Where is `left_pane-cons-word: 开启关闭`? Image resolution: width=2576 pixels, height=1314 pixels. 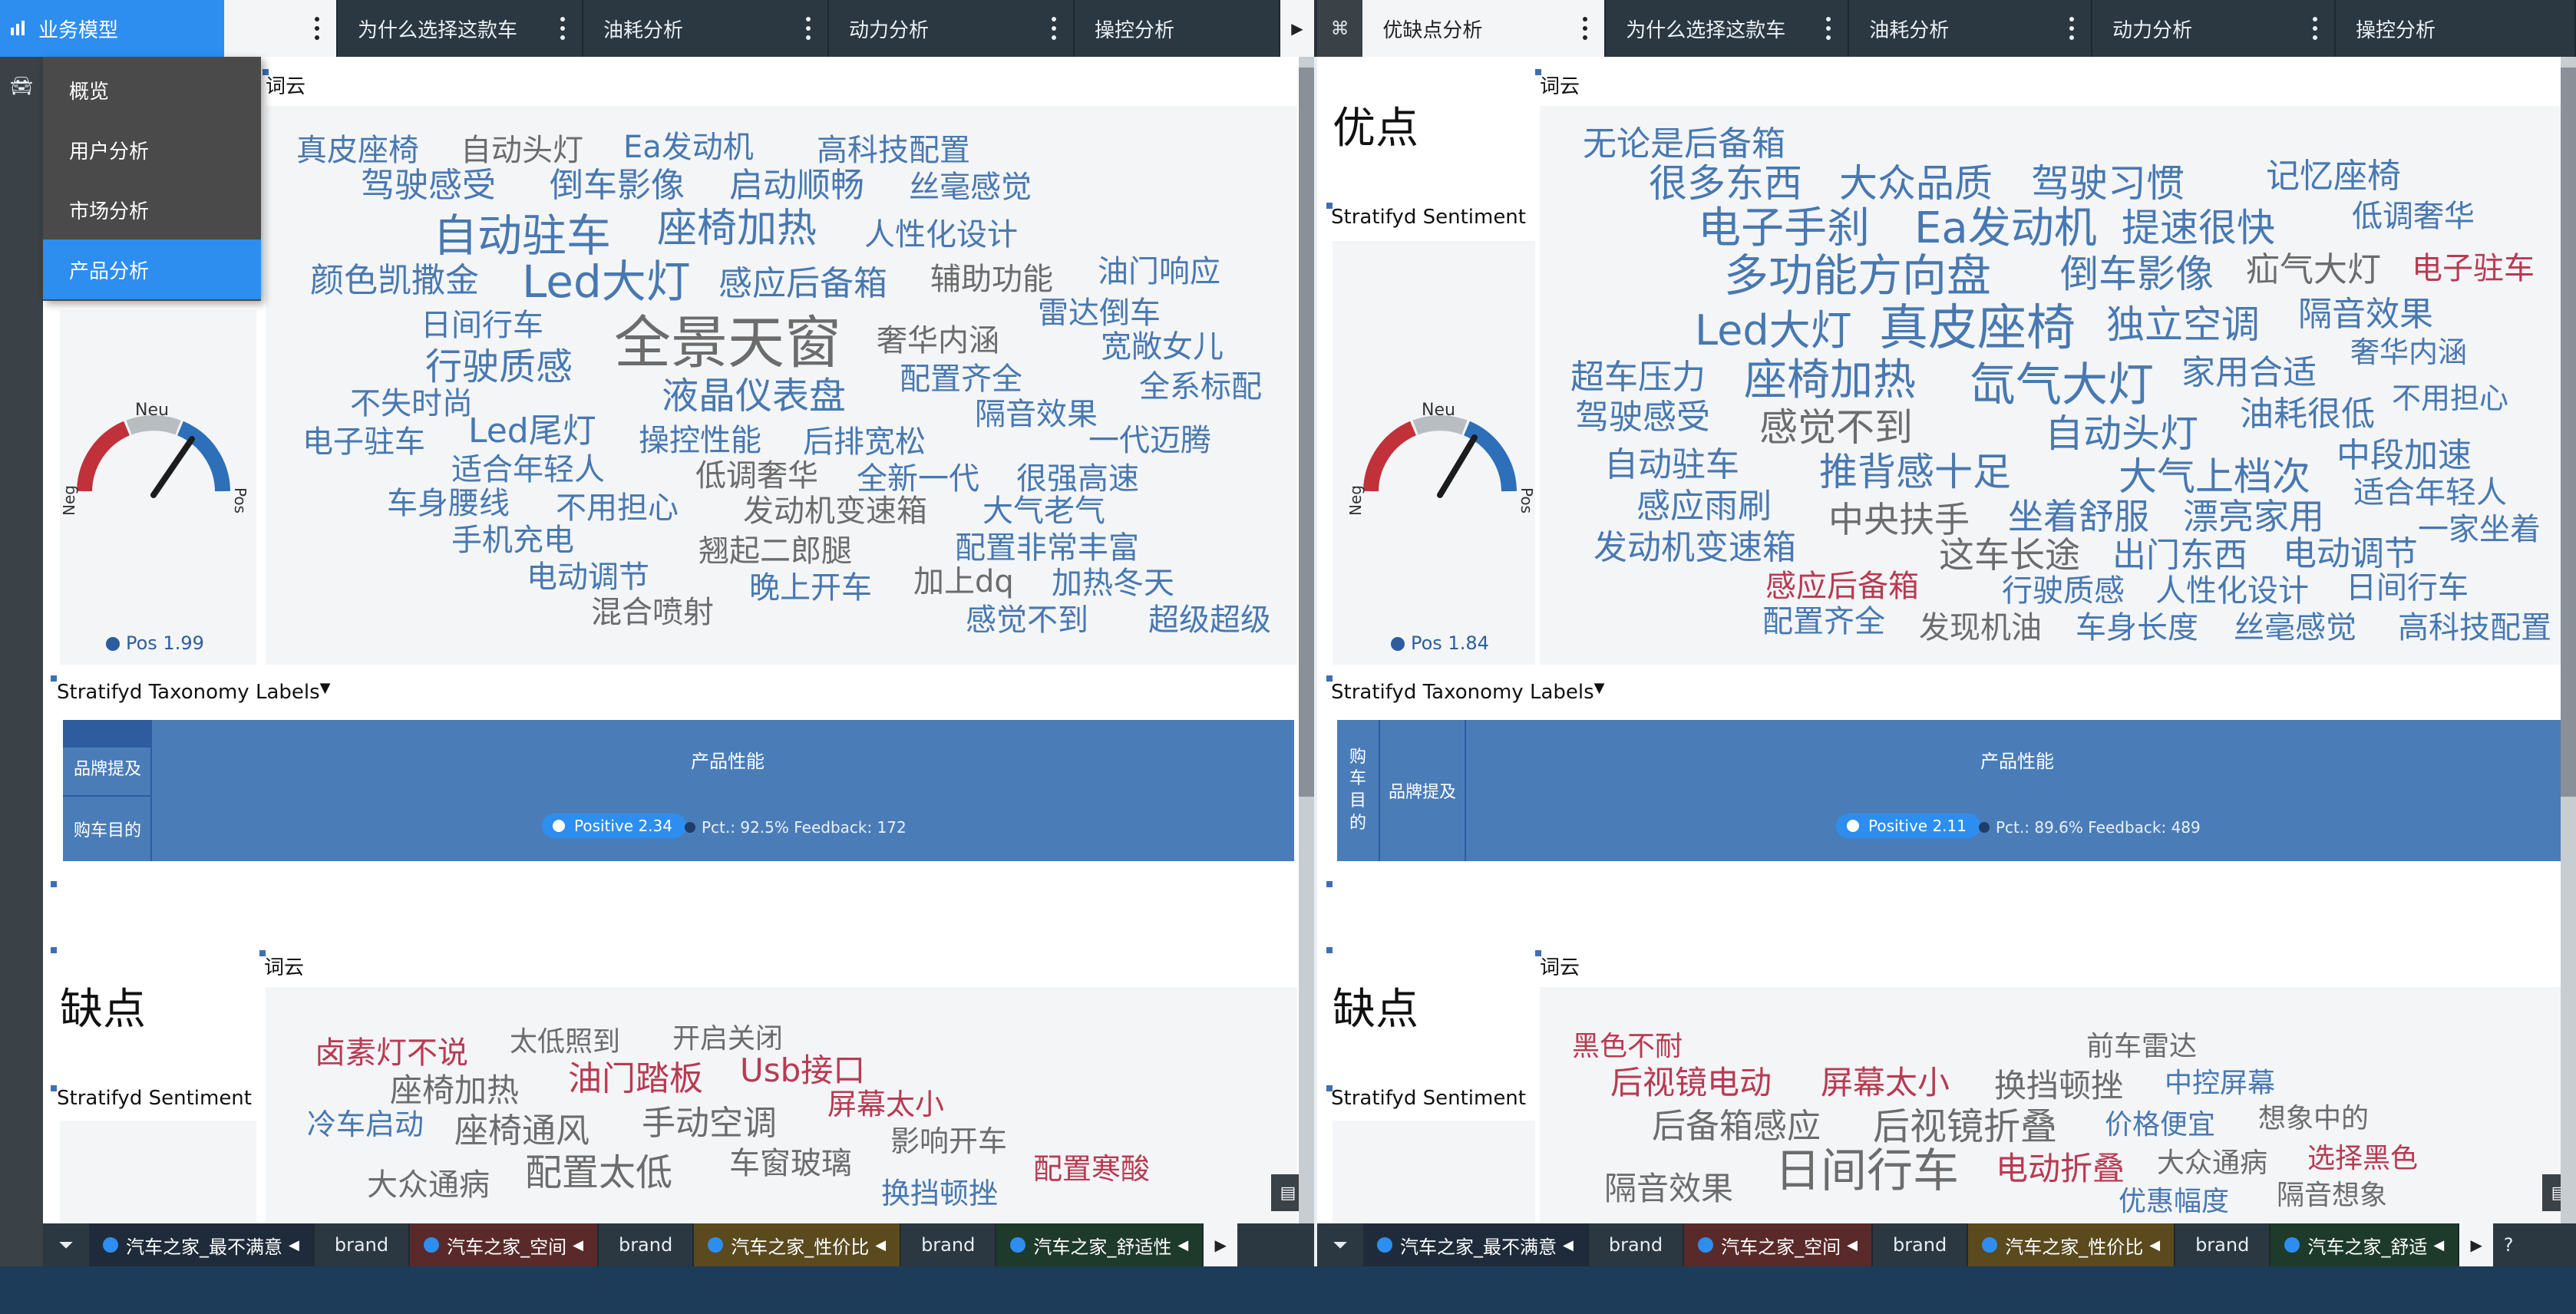
left_pane-cons-word: 开启关闭 is located at coordinates (727, 1039).